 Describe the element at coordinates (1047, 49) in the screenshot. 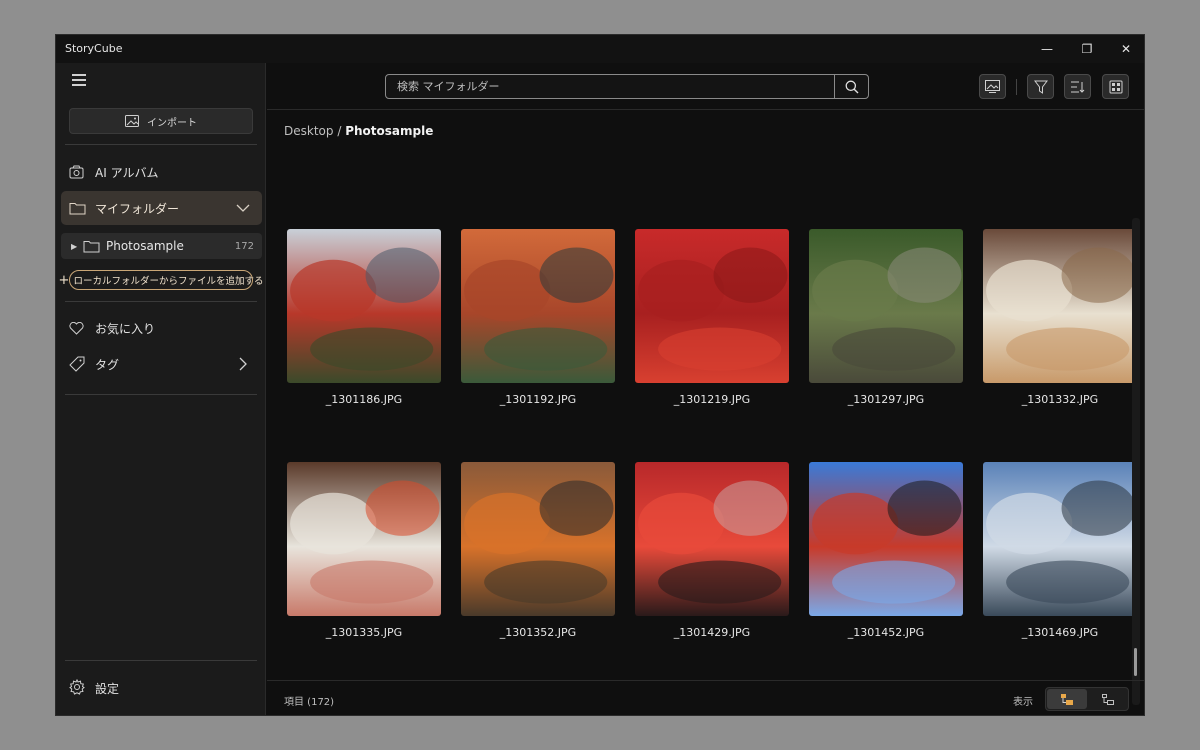

I see `minimize-button: —` at that location.